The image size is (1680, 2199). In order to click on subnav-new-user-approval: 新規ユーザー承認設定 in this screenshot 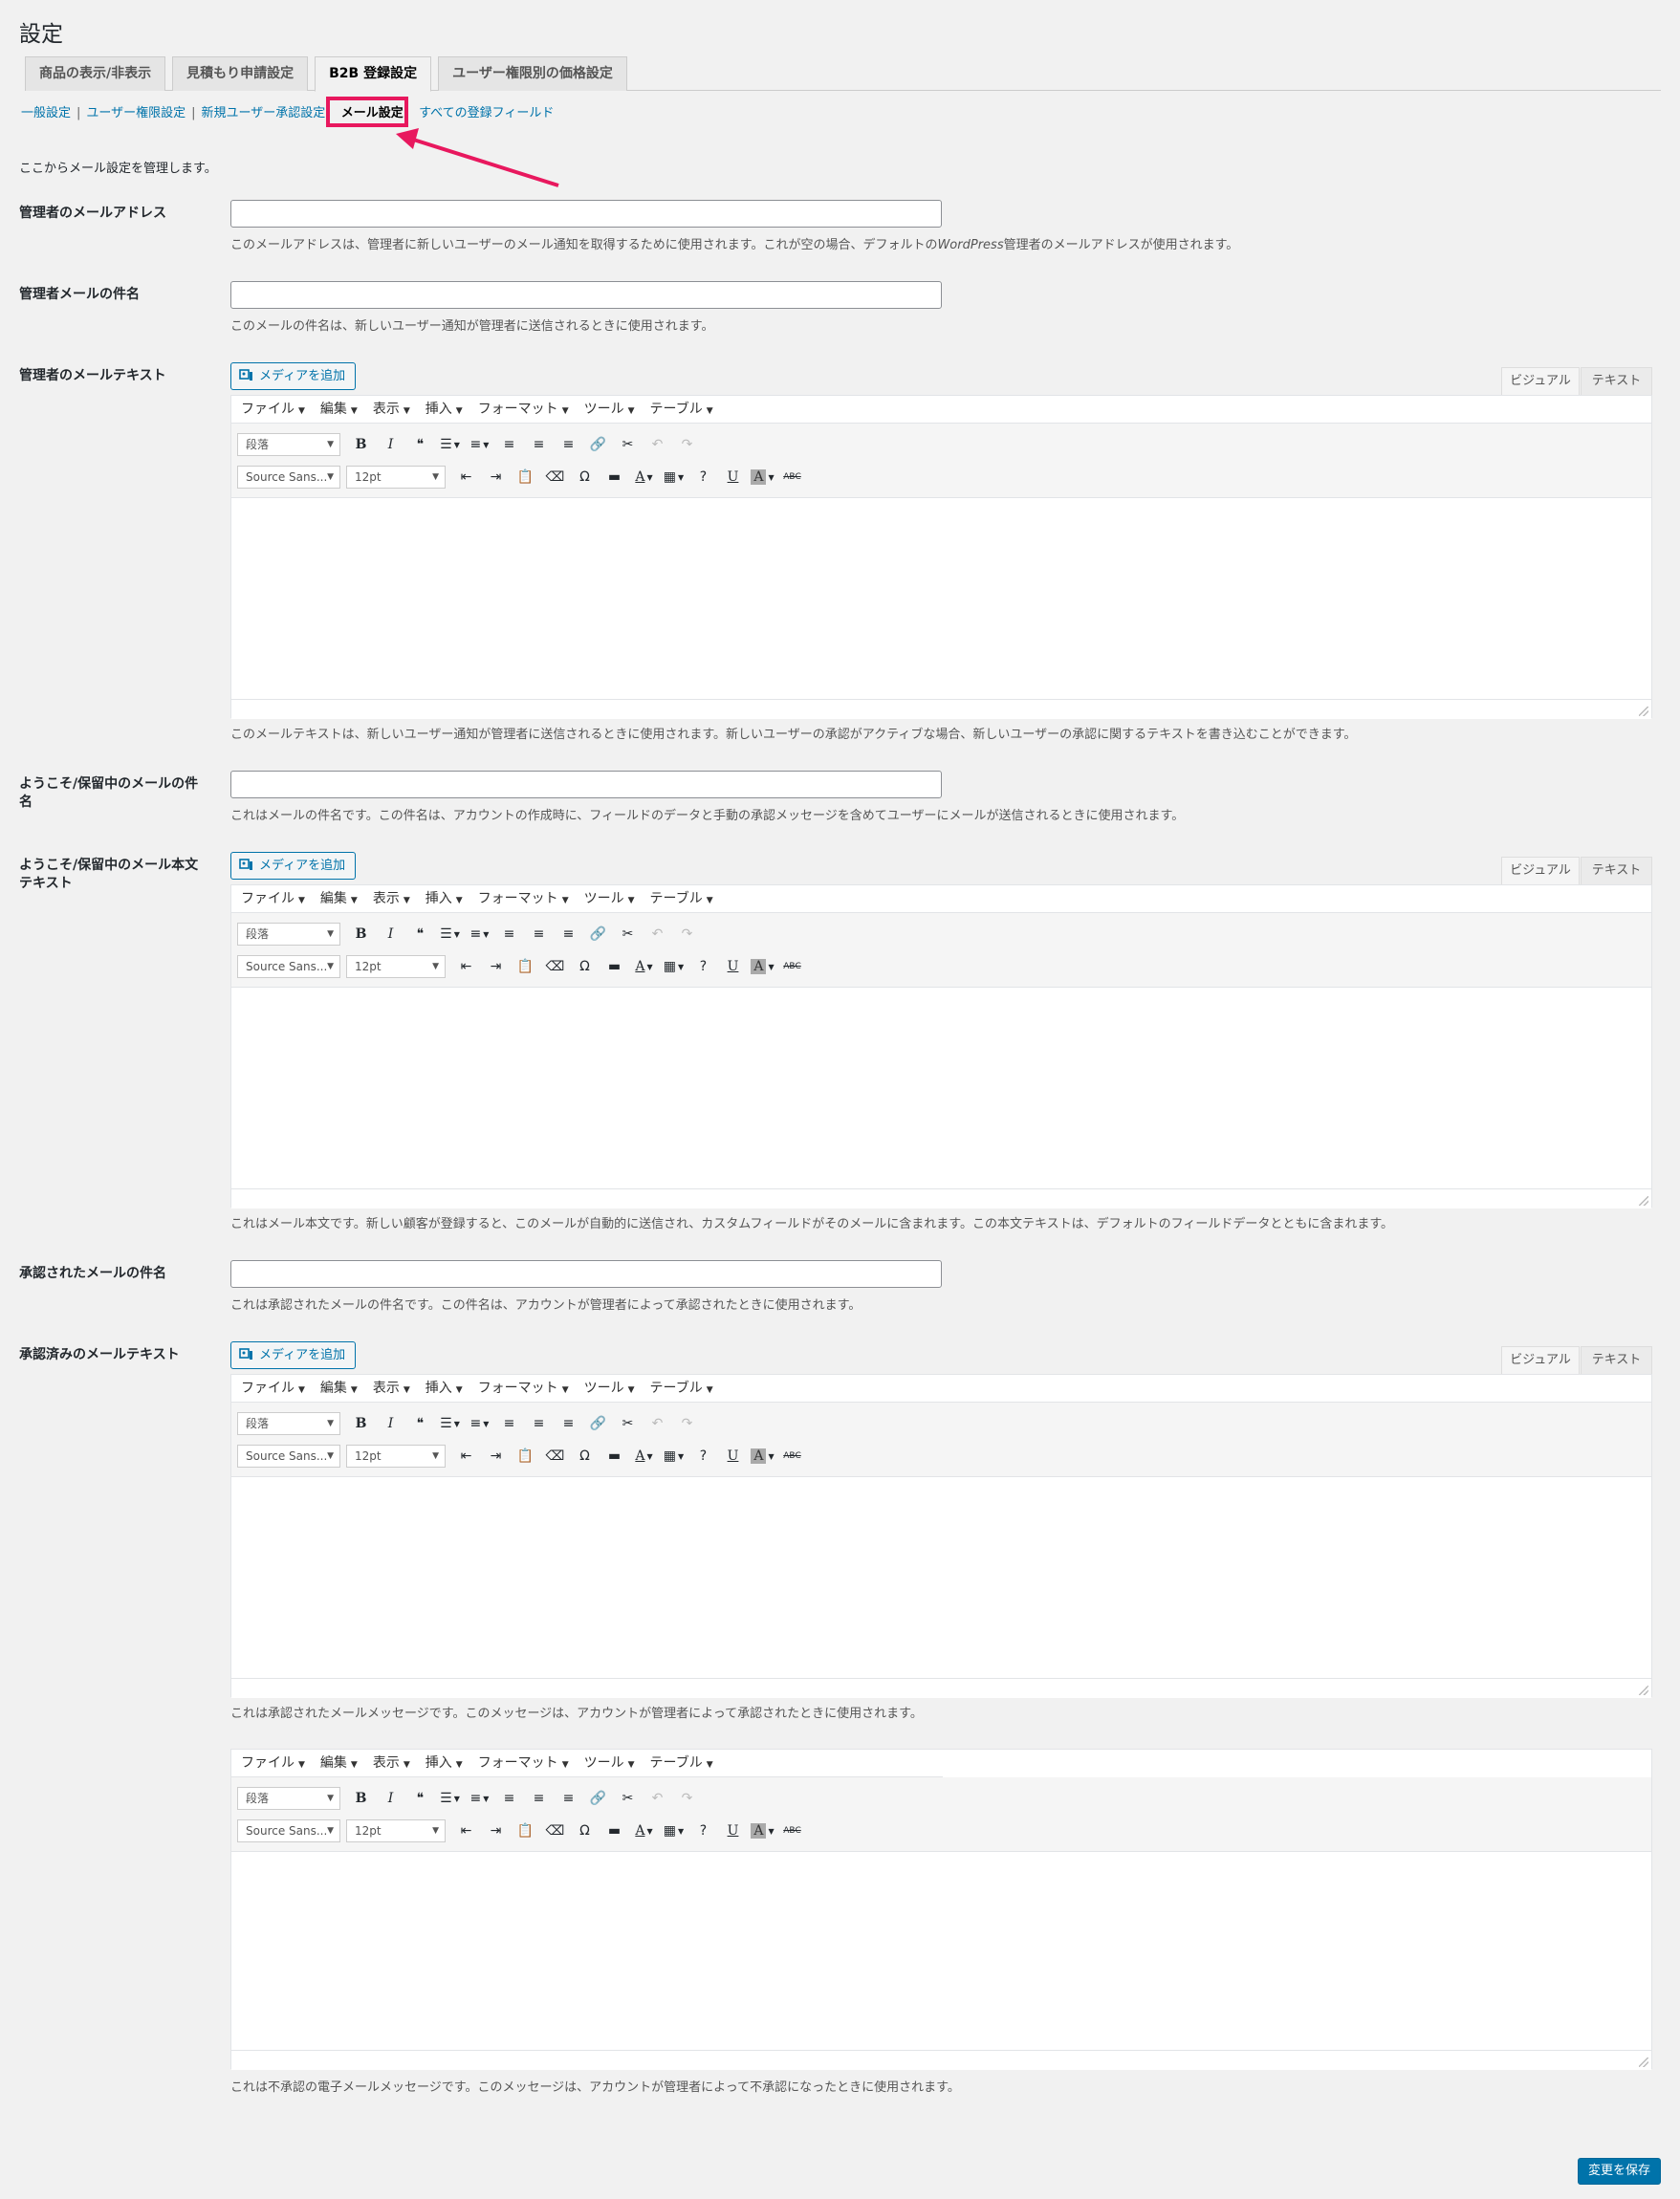, I will do `click(264, 113)`.